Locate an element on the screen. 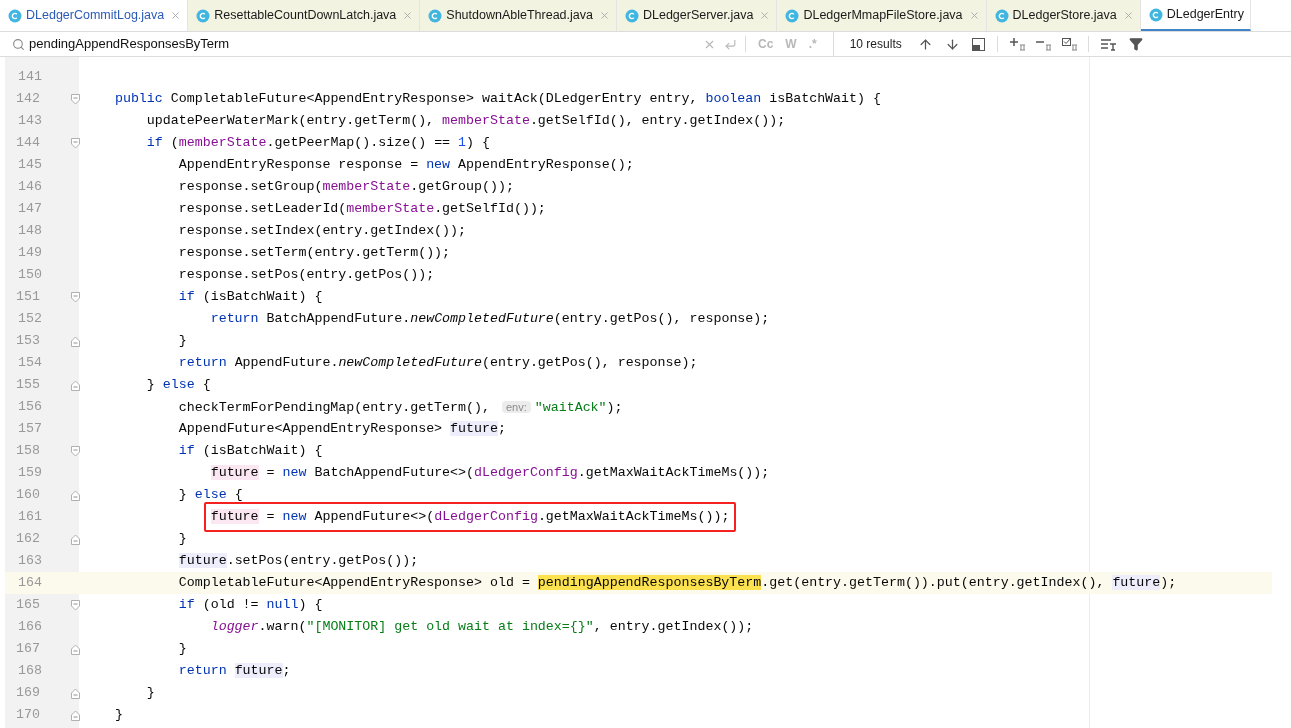 Image resolution: width=1291 pixels, height=728 pixels. line-number: 170 is located at coordinates (27, 715).